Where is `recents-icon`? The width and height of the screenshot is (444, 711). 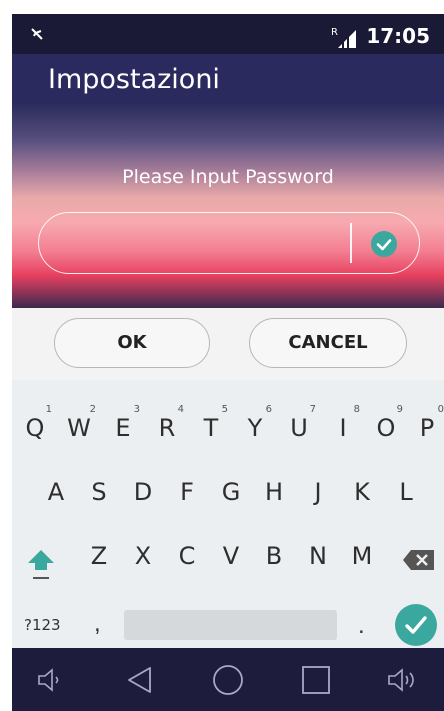 recents-icon is located at coordinates (316, 680).